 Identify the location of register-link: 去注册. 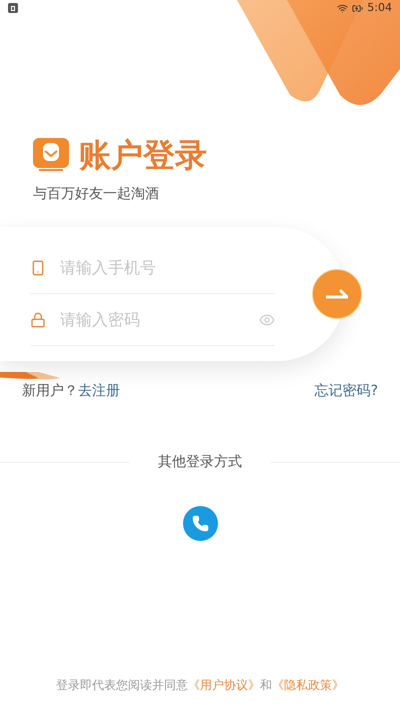
(99, 391).